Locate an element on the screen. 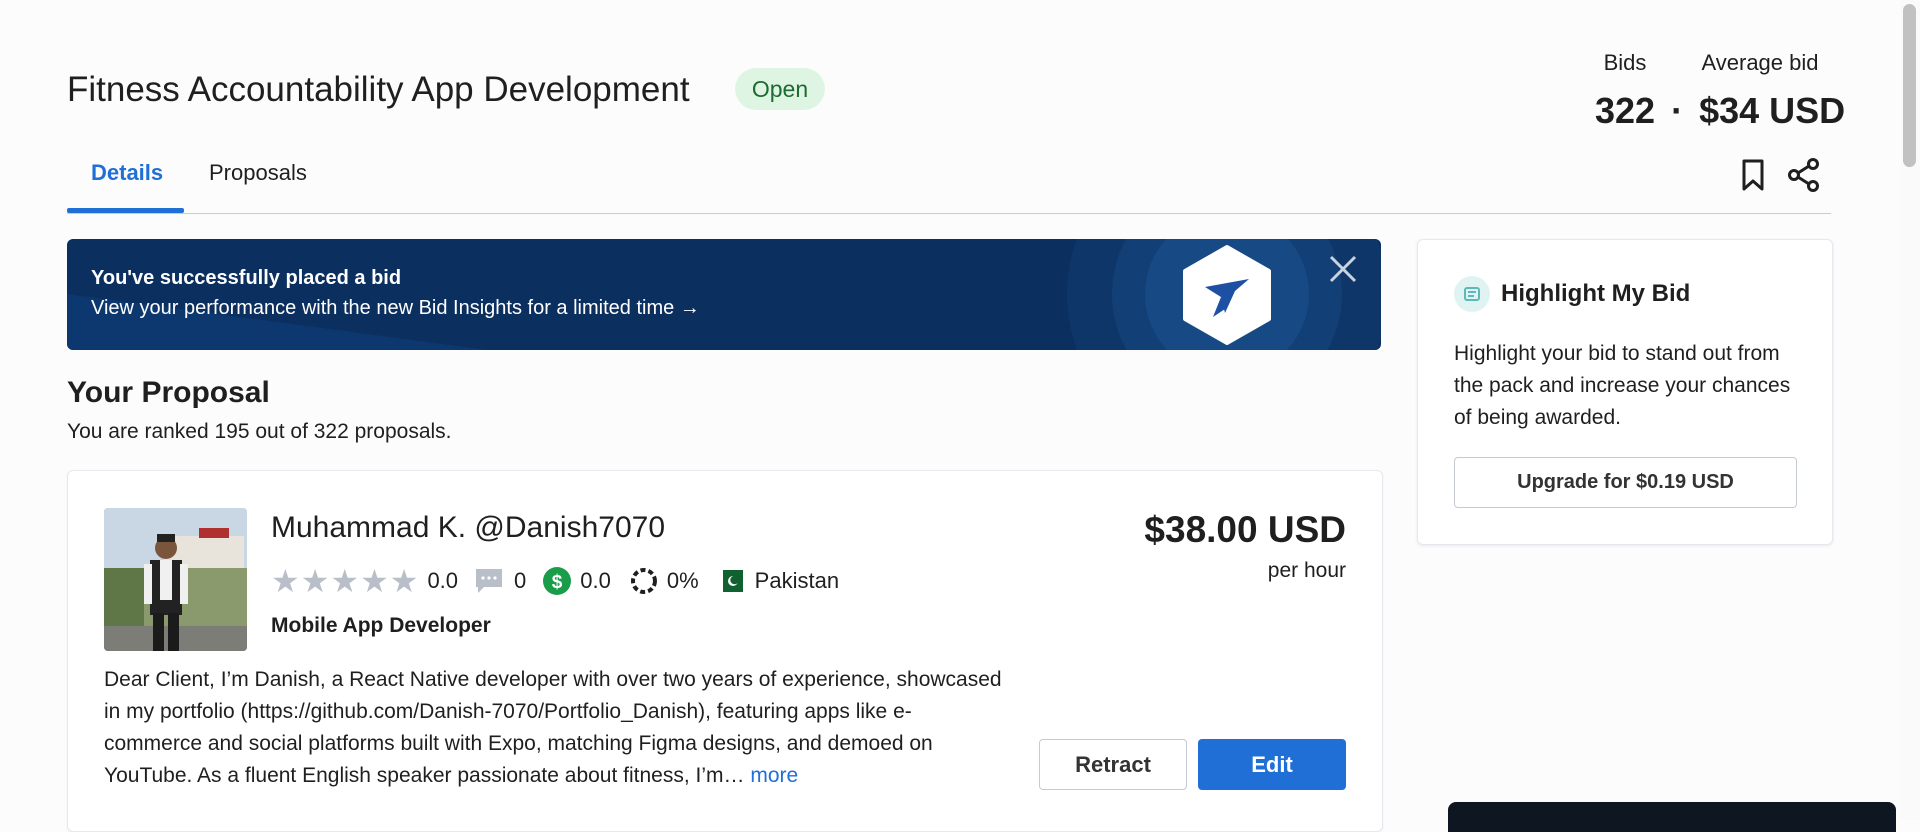 Image resolution: width=1920 pixels, height=832 pixels. freelancer-name: Muhammad K. is located at coordinates (368, 527).